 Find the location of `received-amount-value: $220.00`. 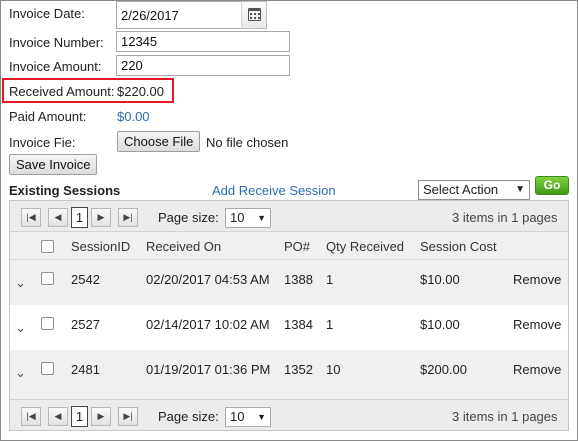

received-amount-value: $220.00 is located at coordinates (140, 91).